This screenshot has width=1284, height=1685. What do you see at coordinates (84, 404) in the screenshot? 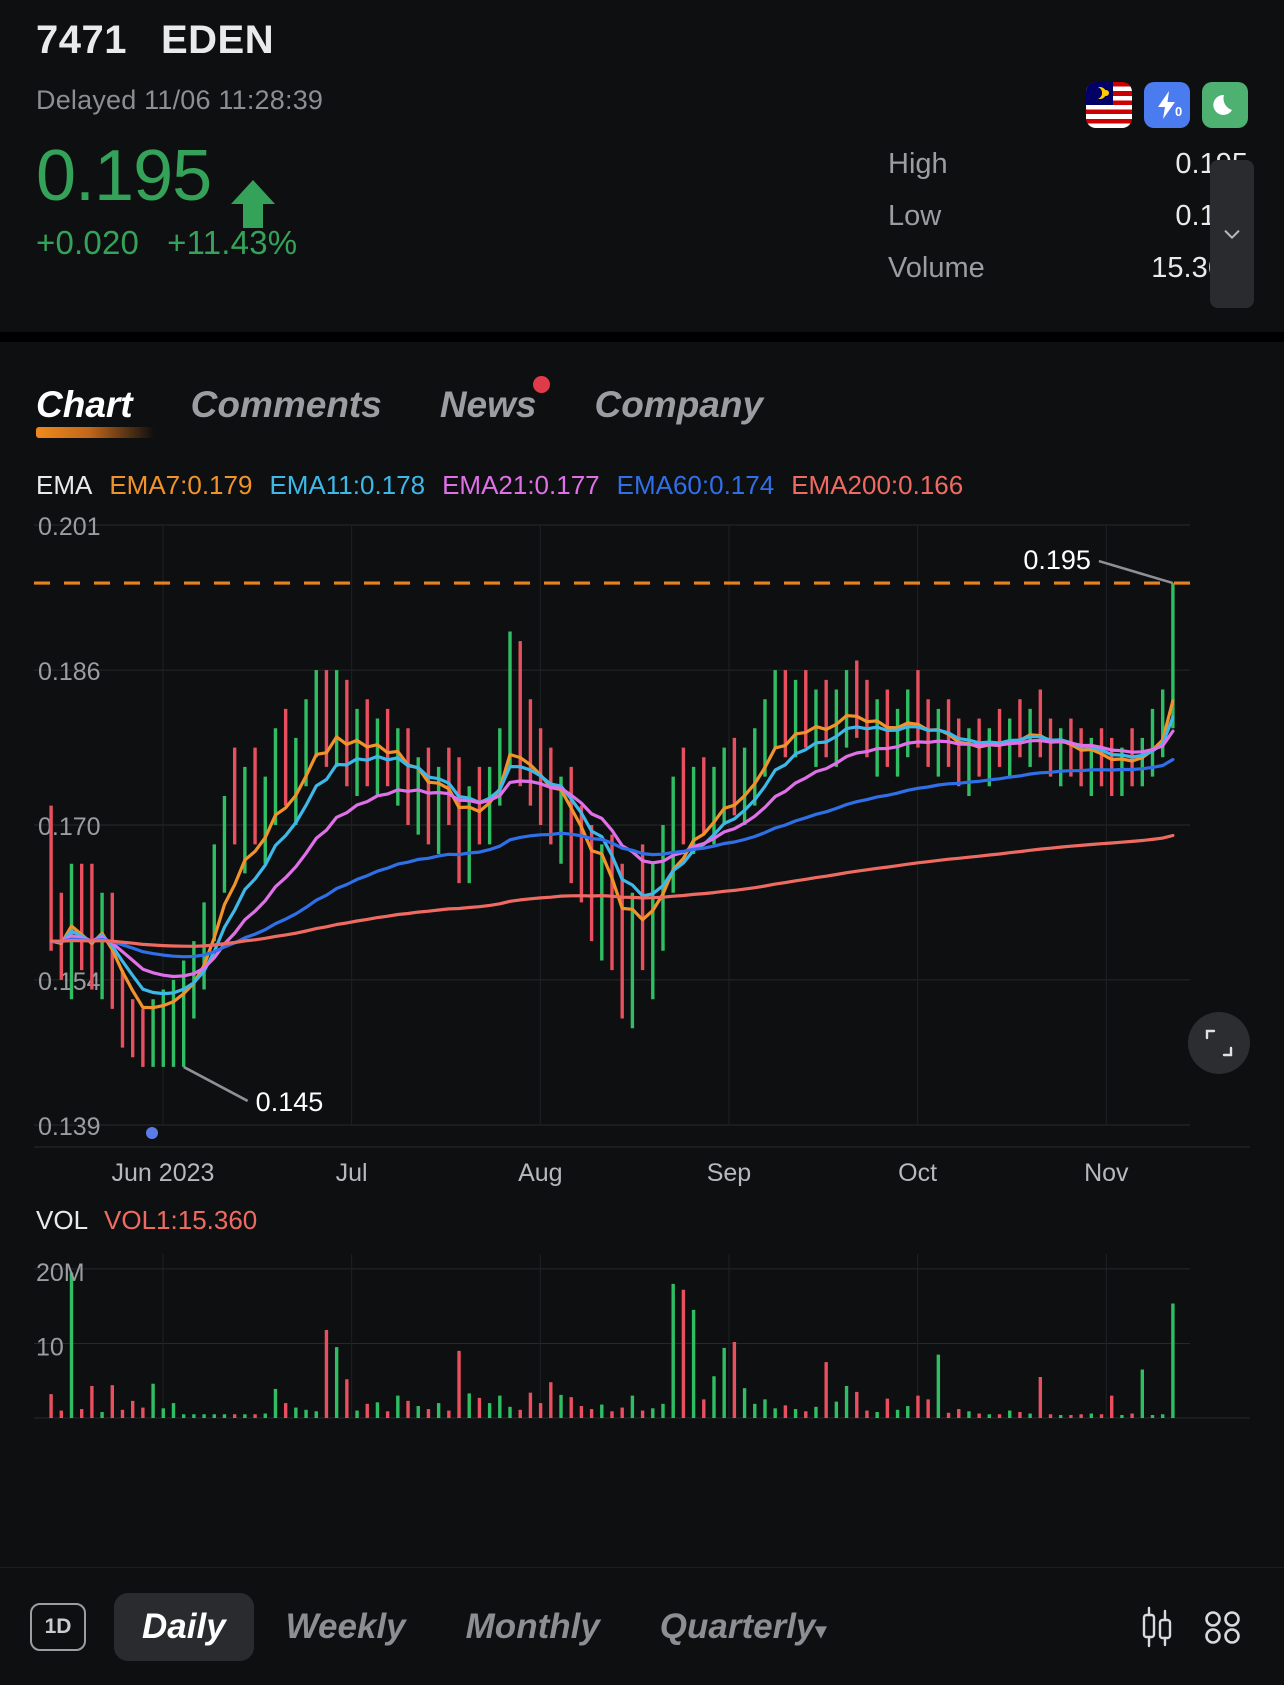
I see `tab-label: Chart` at bounding box center [84, 404].